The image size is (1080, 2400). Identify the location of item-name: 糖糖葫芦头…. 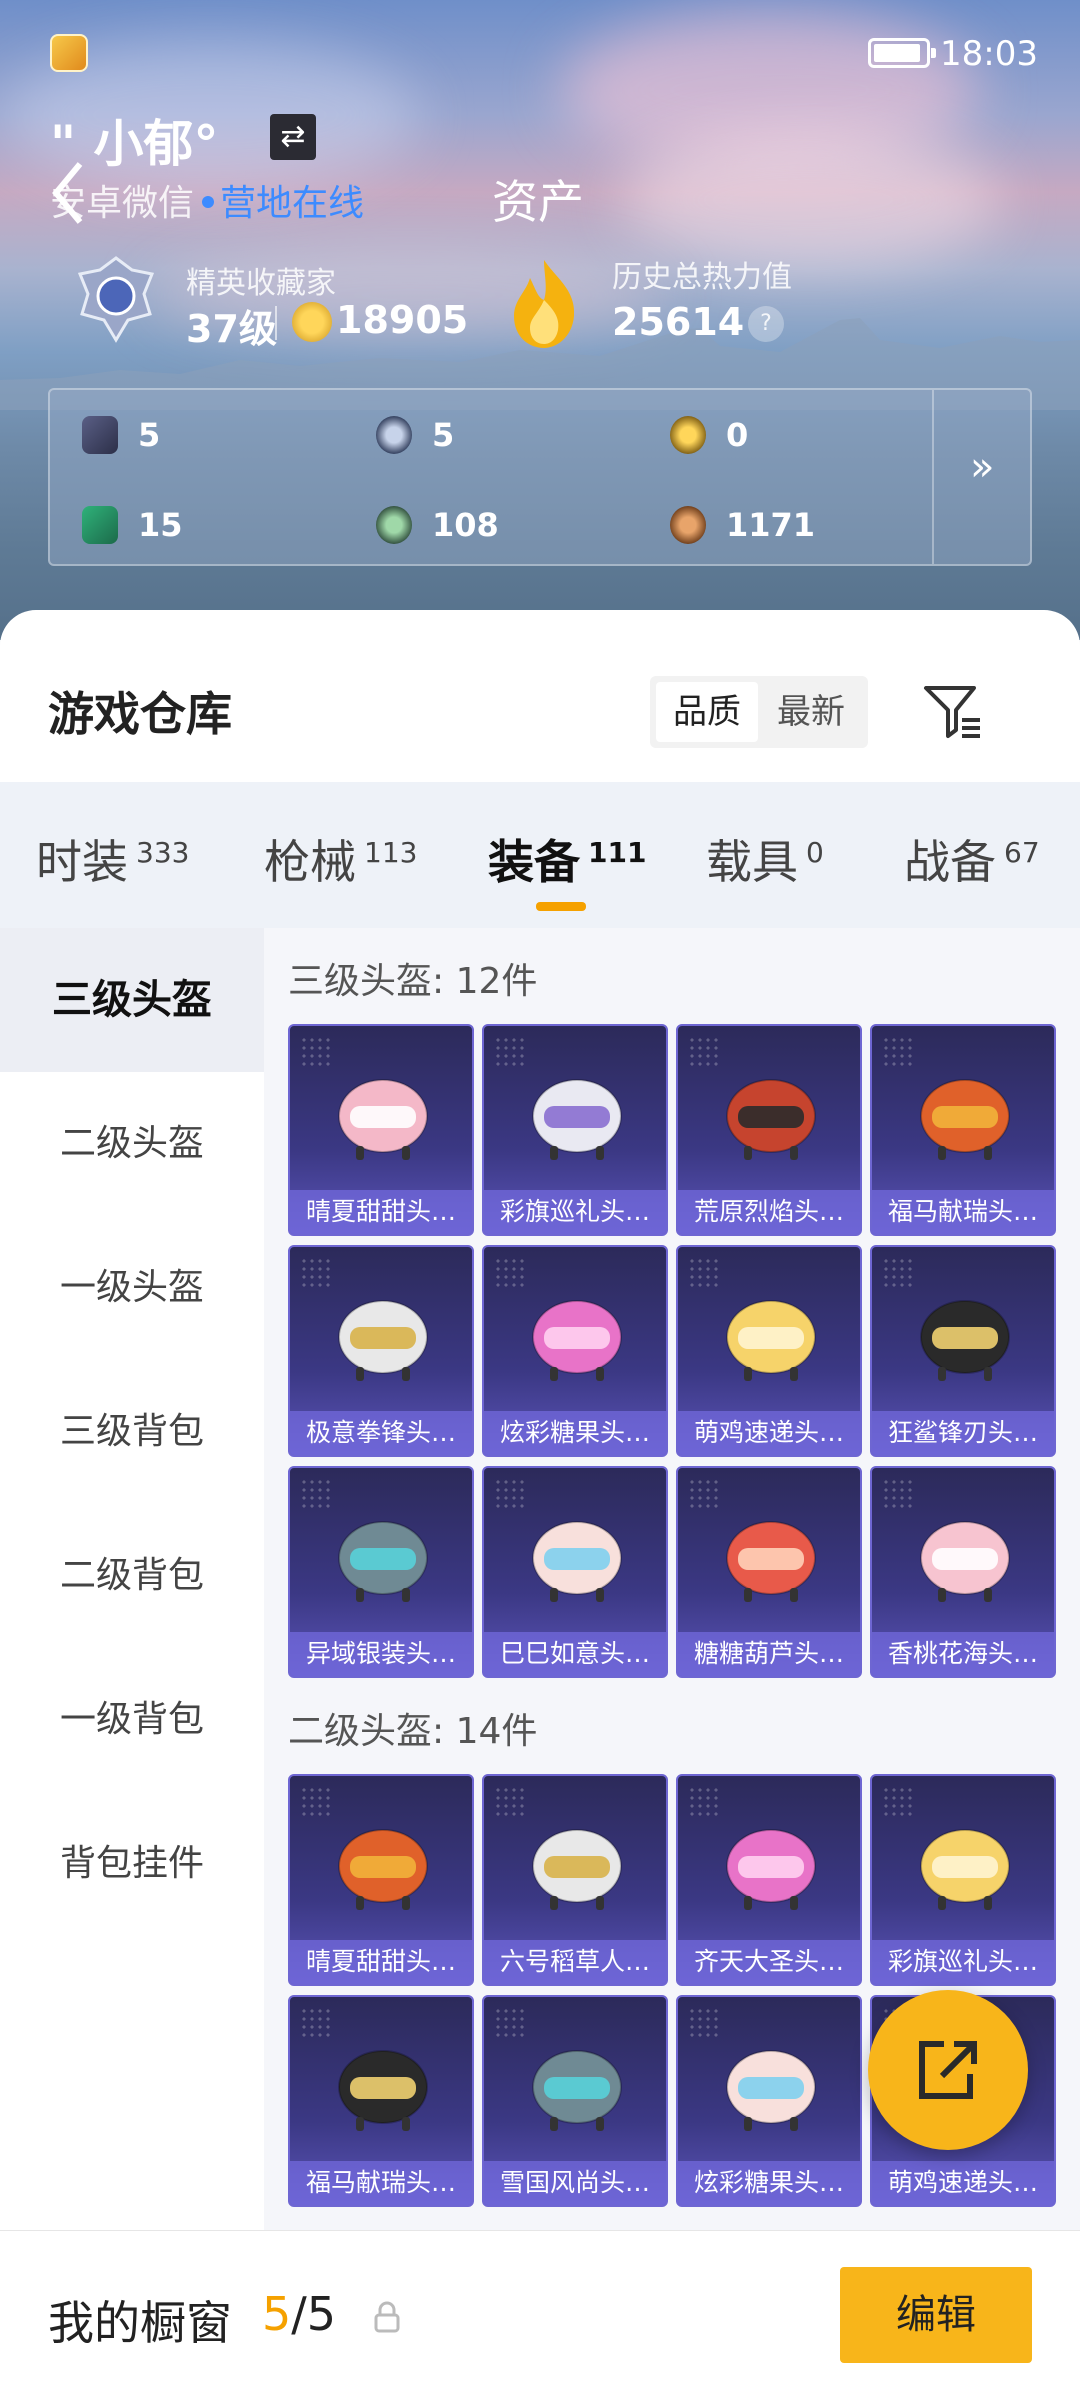
(769, 1654).